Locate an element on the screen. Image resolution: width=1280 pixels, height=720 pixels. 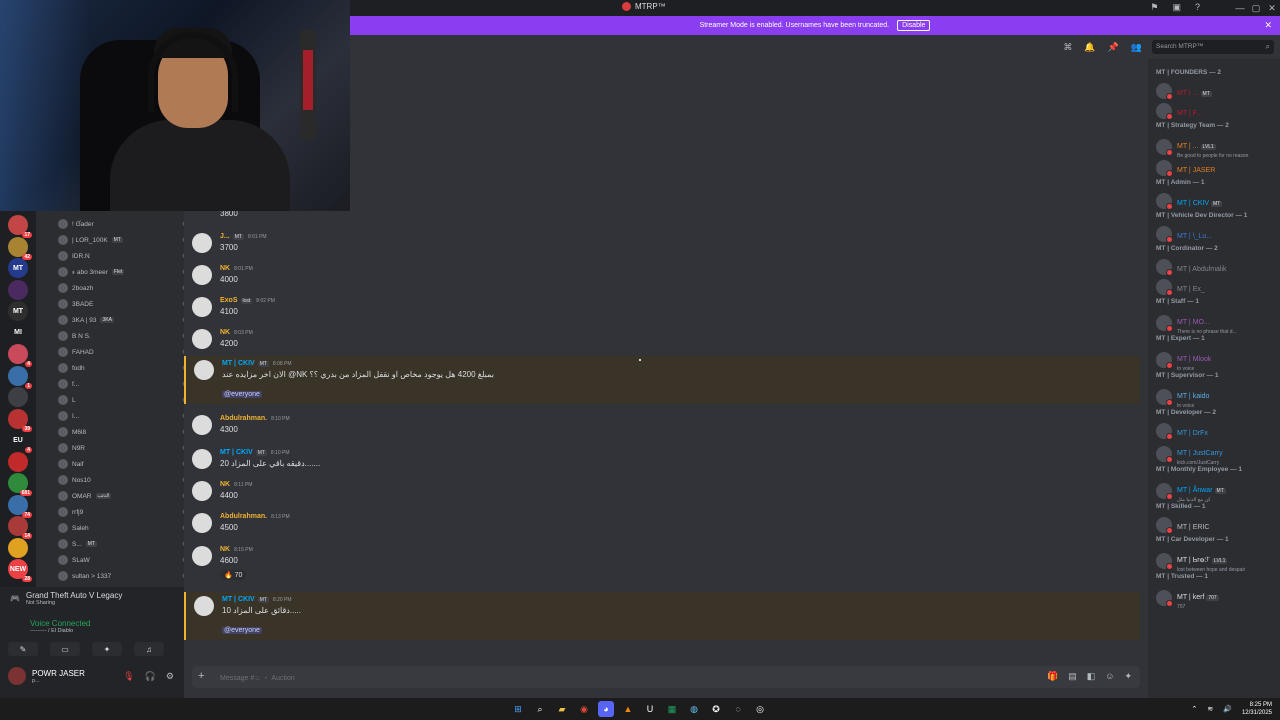
member: MT | ERIC is located at coordinates (1216, 525).